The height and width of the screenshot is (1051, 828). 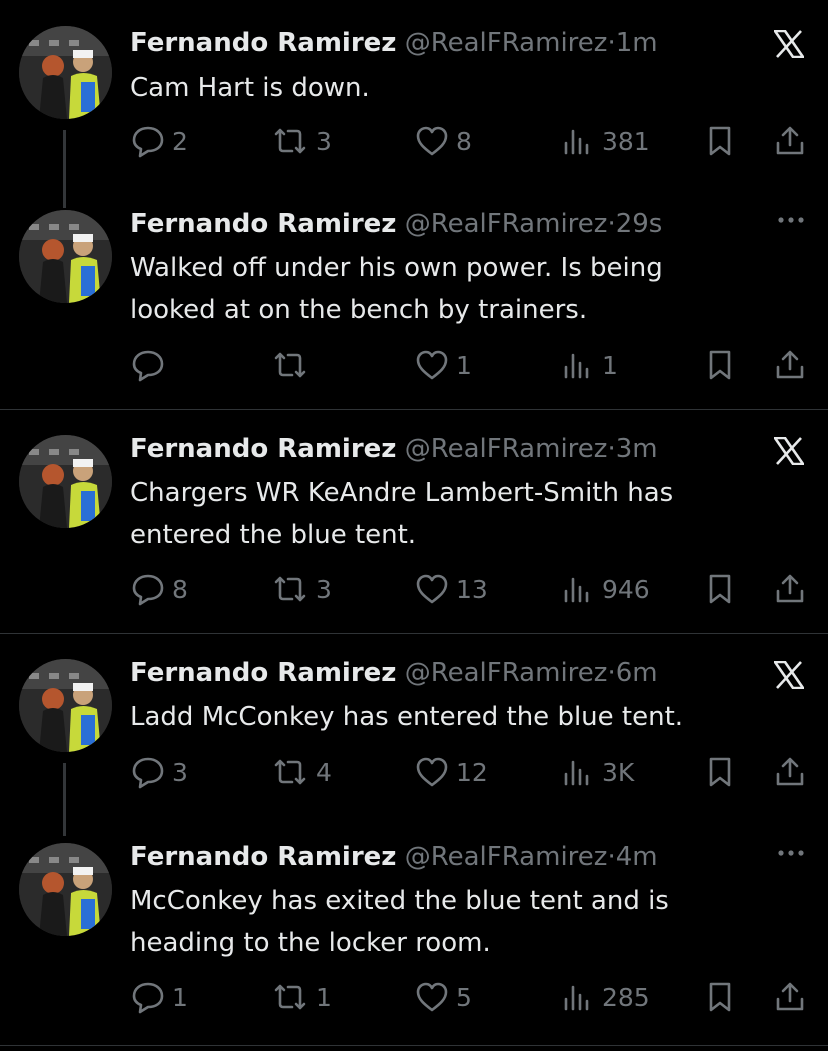 I want to click on timestamp: 4m, so click(x=637, y=857).